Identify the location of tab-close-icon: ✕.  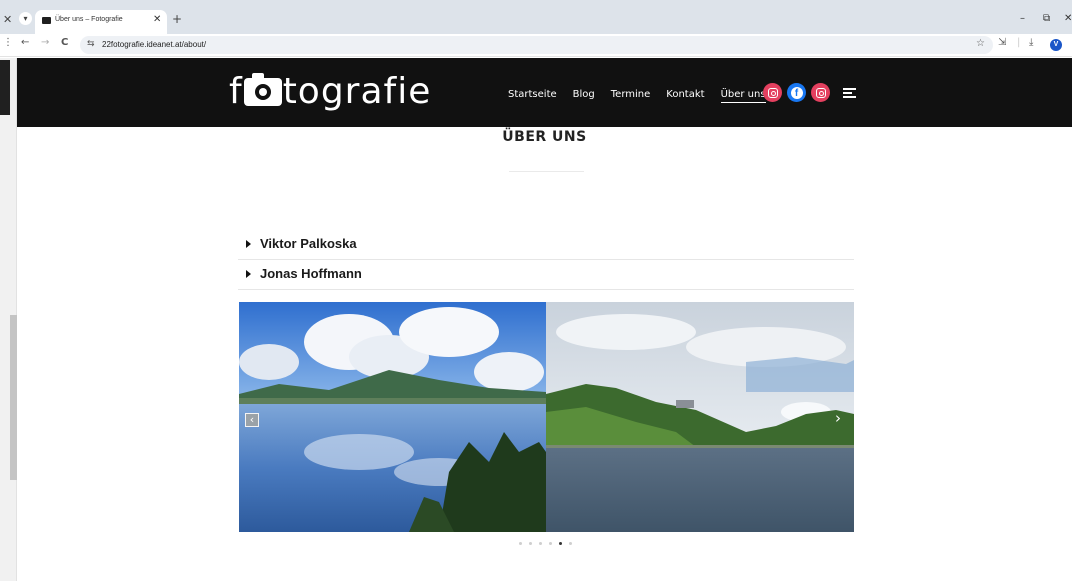
(157, 19).